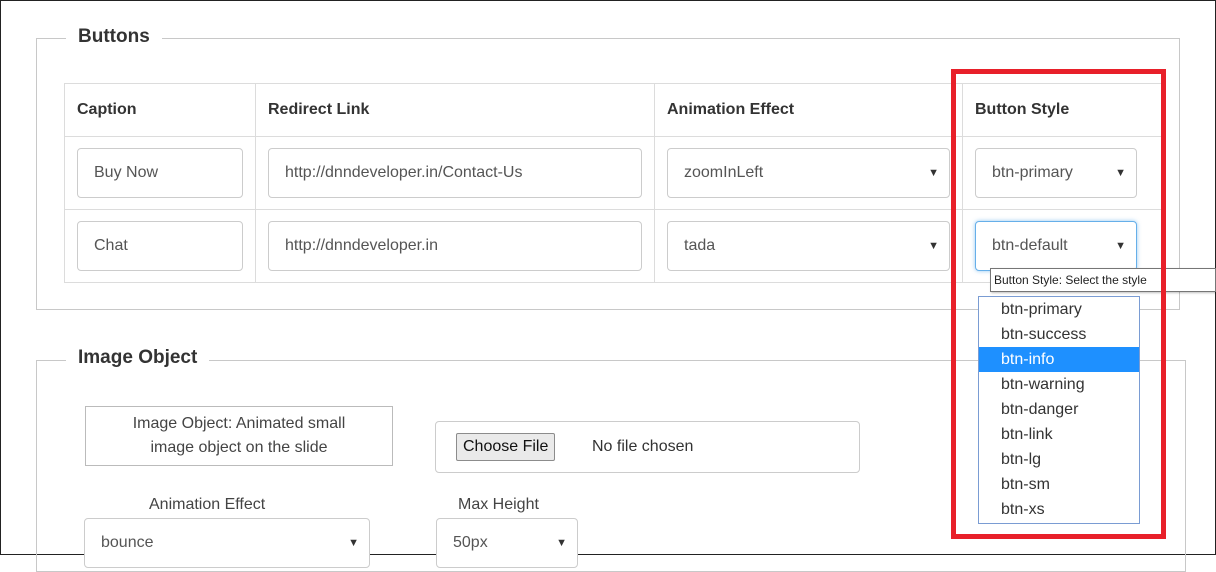 Image resolution: width=1216 pixels, height=572 pixels. Describe the element at coordinates (455, 173) in the screenshot. I see `redirect-link-input: http://dnndeveloper.in/Contact-Us` at that location.